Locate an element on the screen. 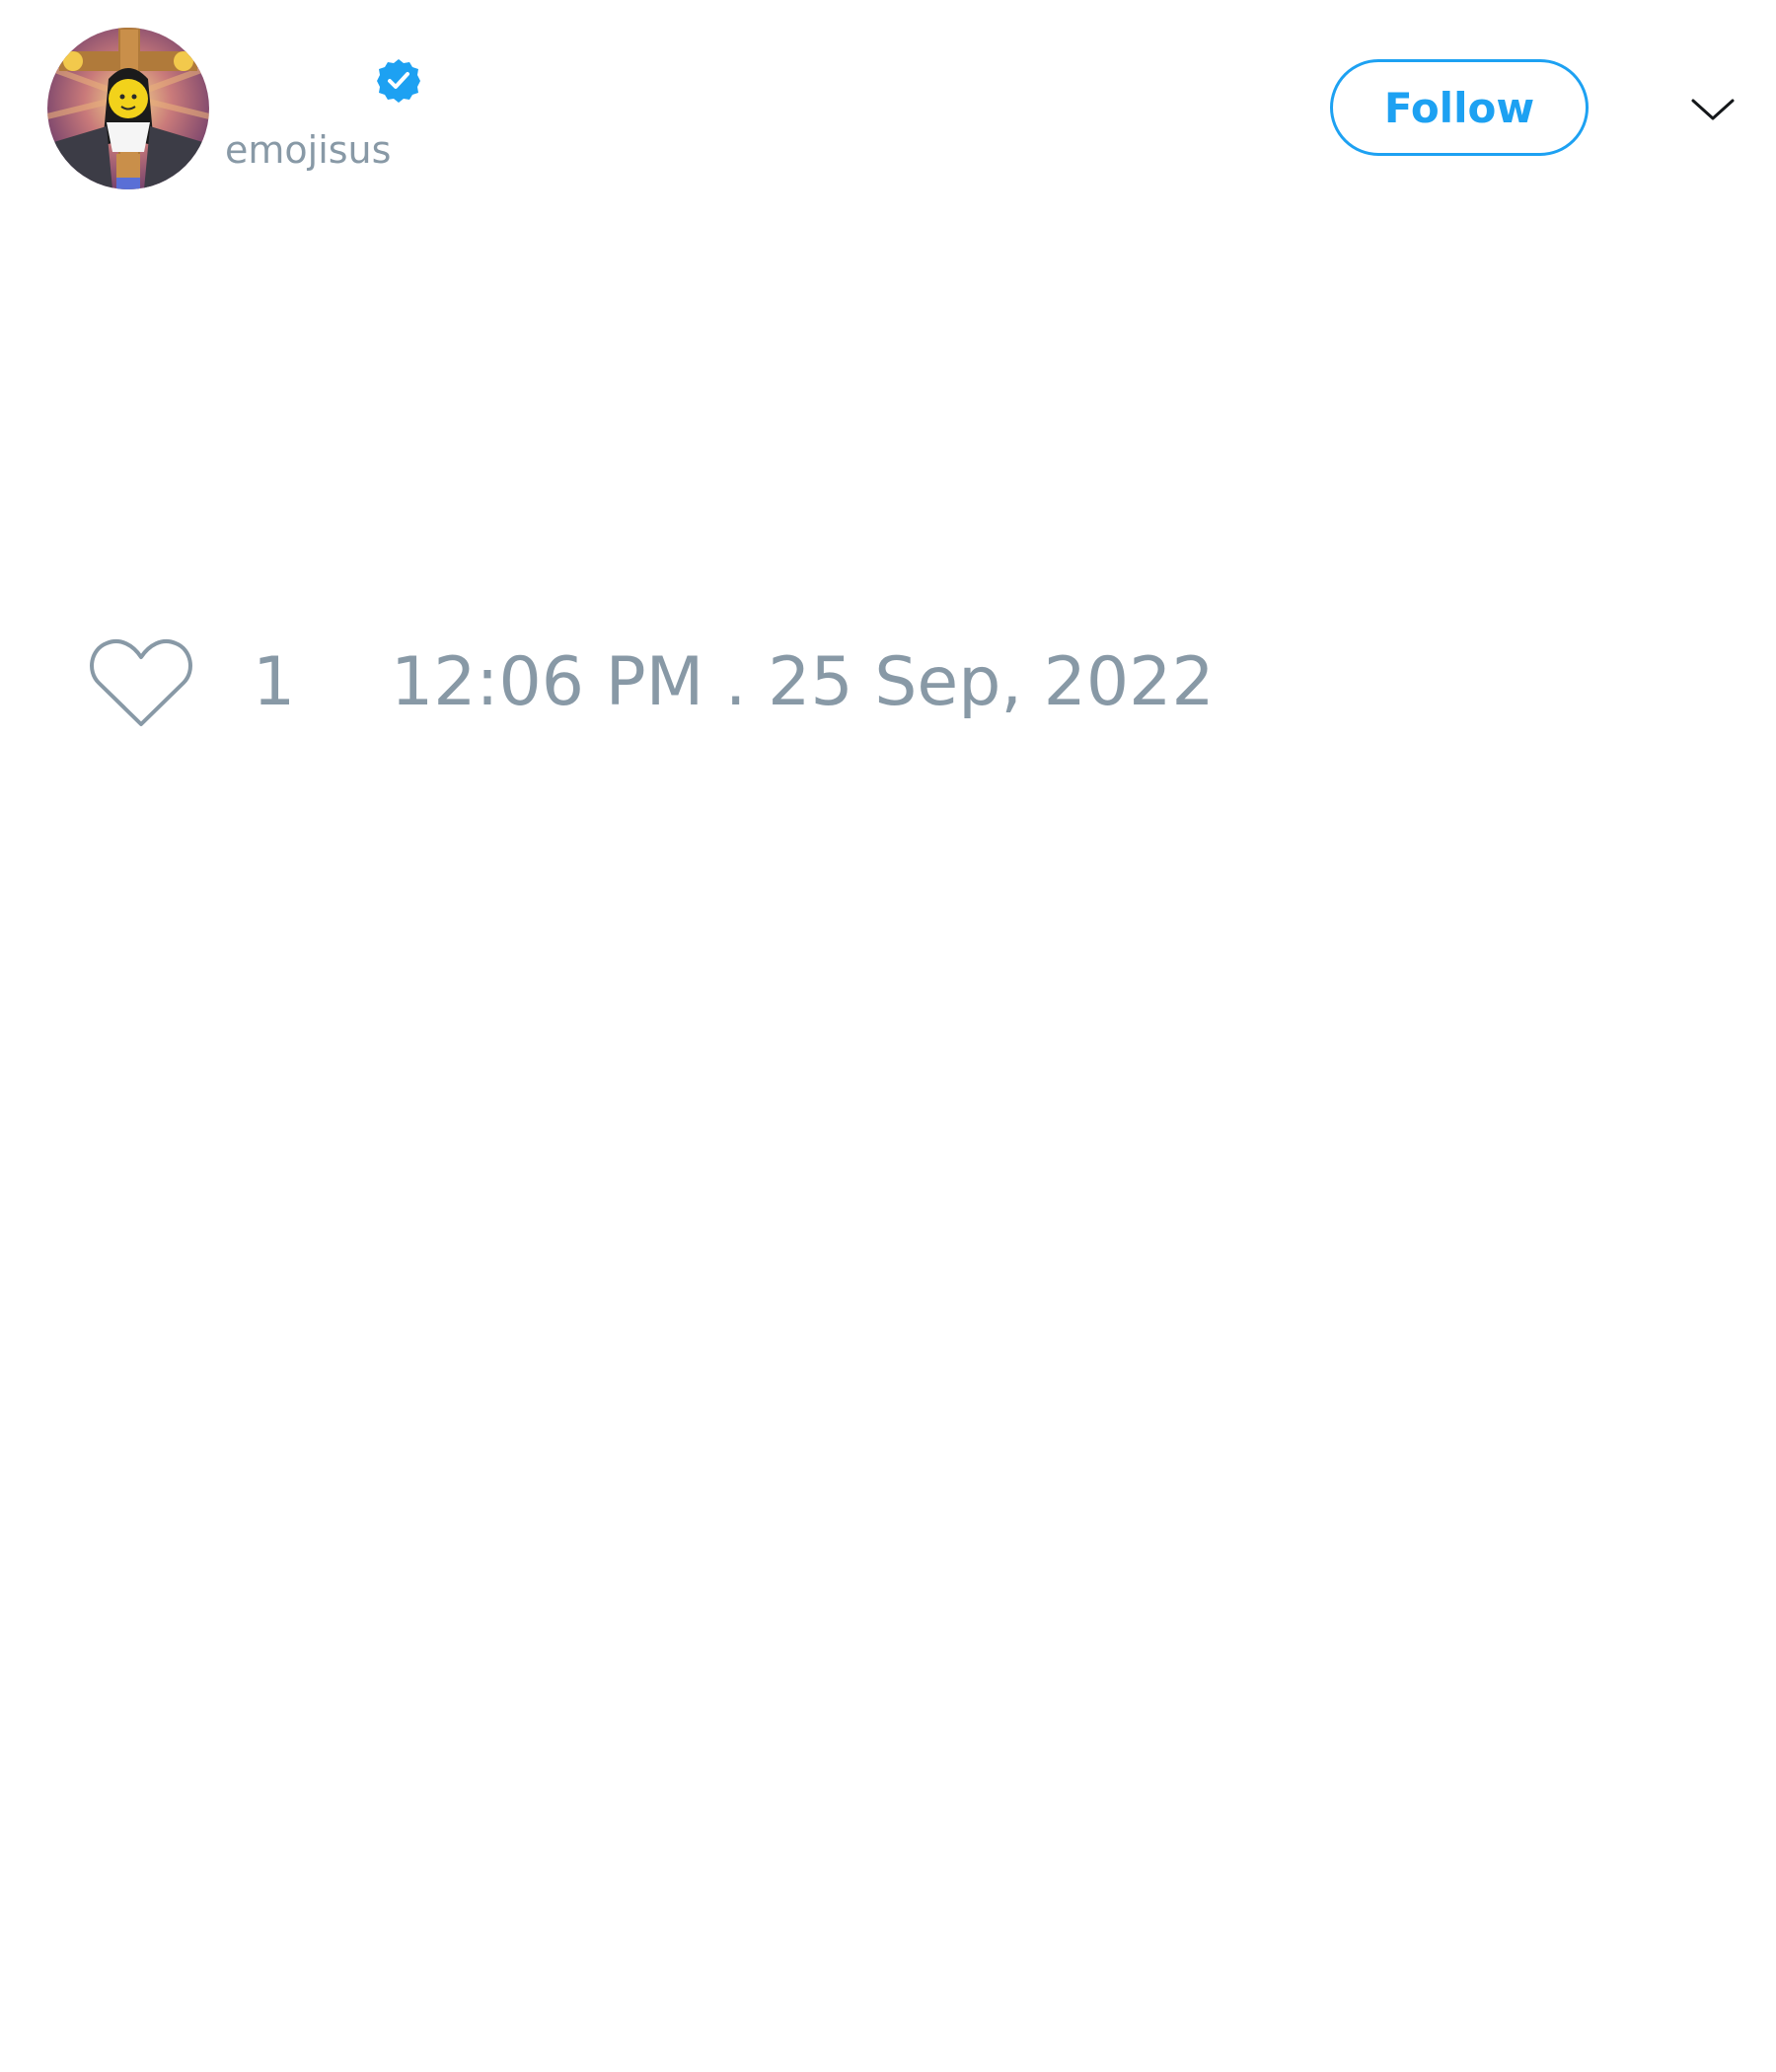  like-count: 1 is located at coordinates (274, 682).